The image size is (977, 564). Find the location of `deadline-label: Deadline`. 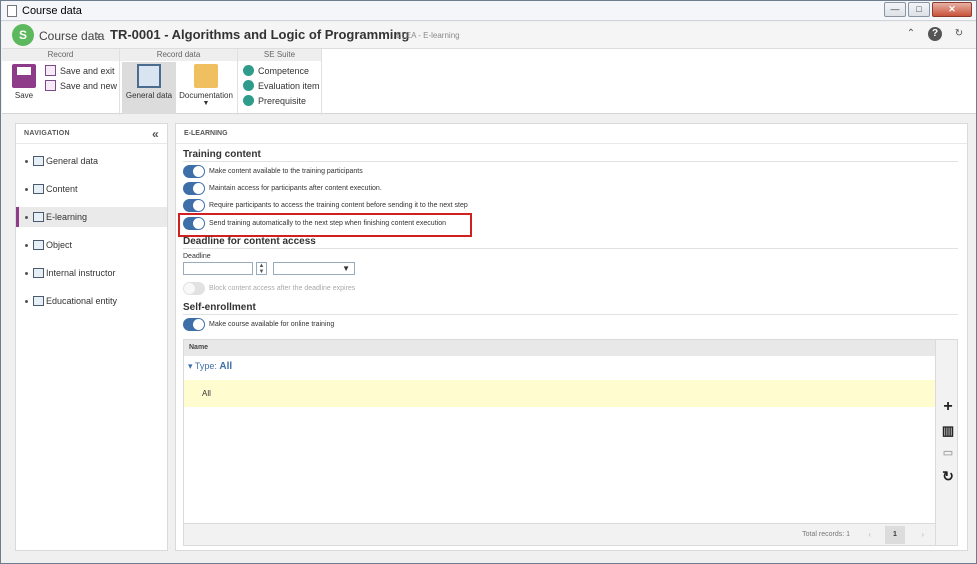

deadline-label: Deadline is located at coordinates (197, 256).